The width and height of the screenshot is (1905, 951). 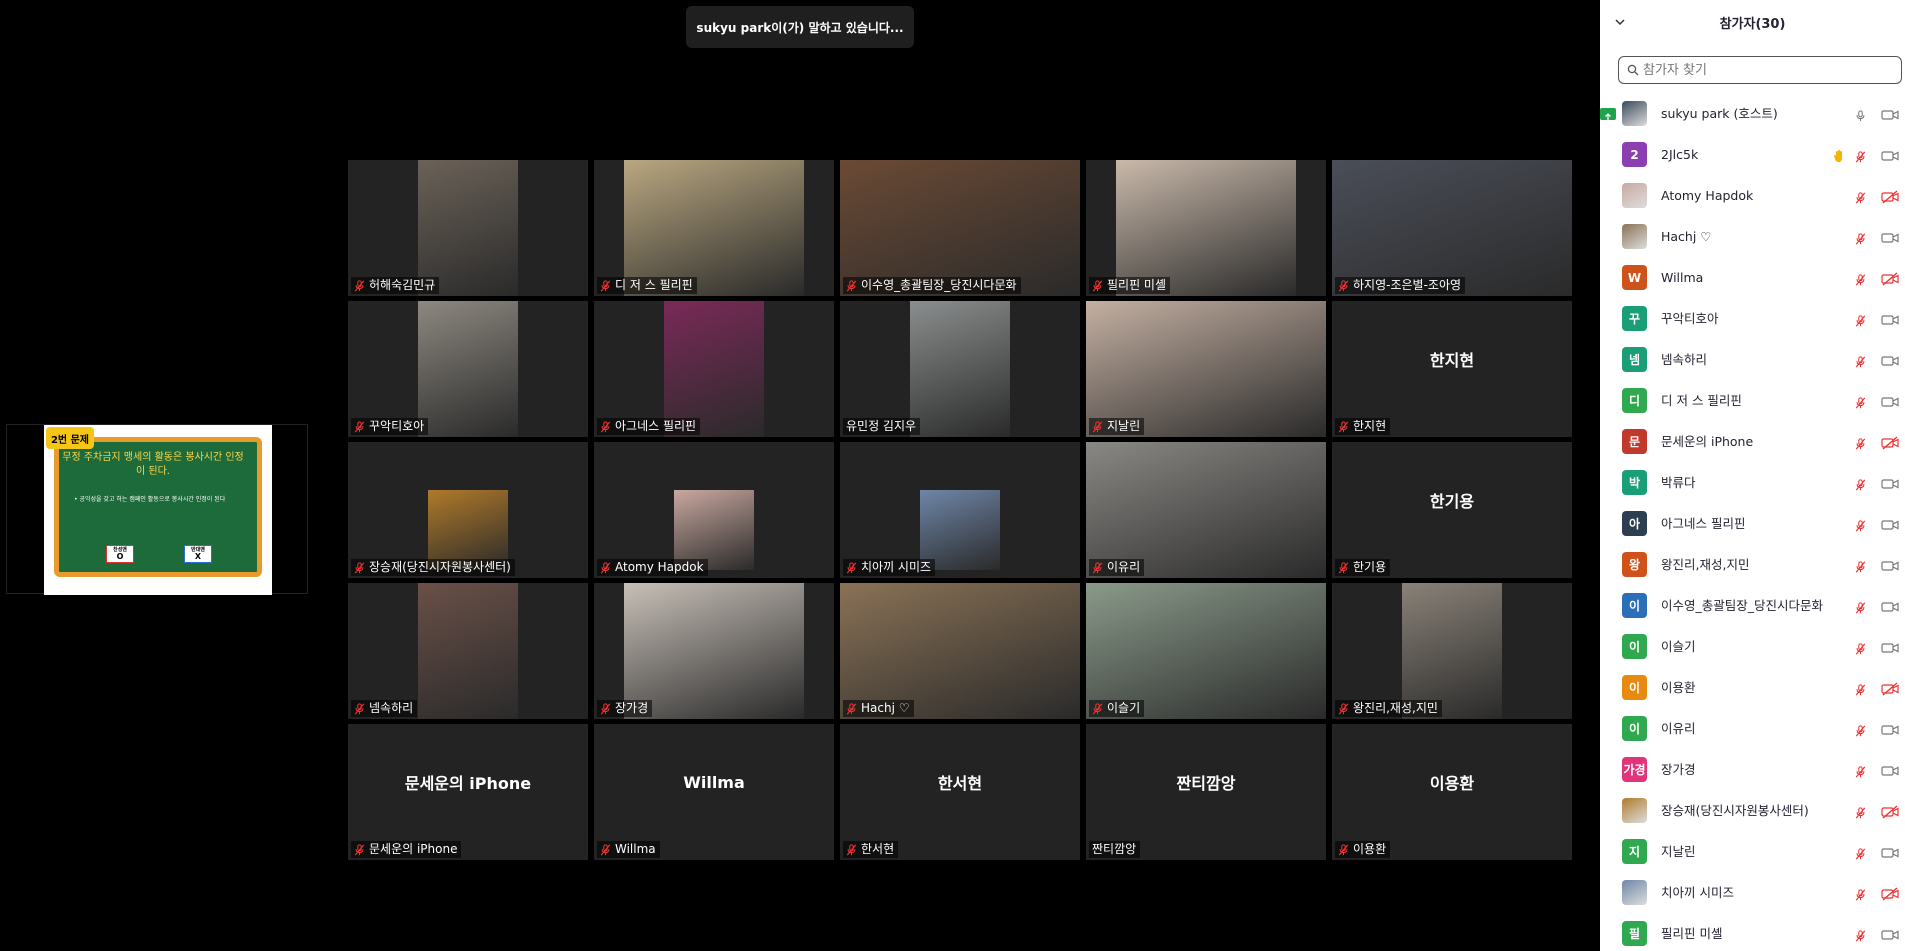 I want to click on chevron-down-icon, so click(x=1620, y=22).